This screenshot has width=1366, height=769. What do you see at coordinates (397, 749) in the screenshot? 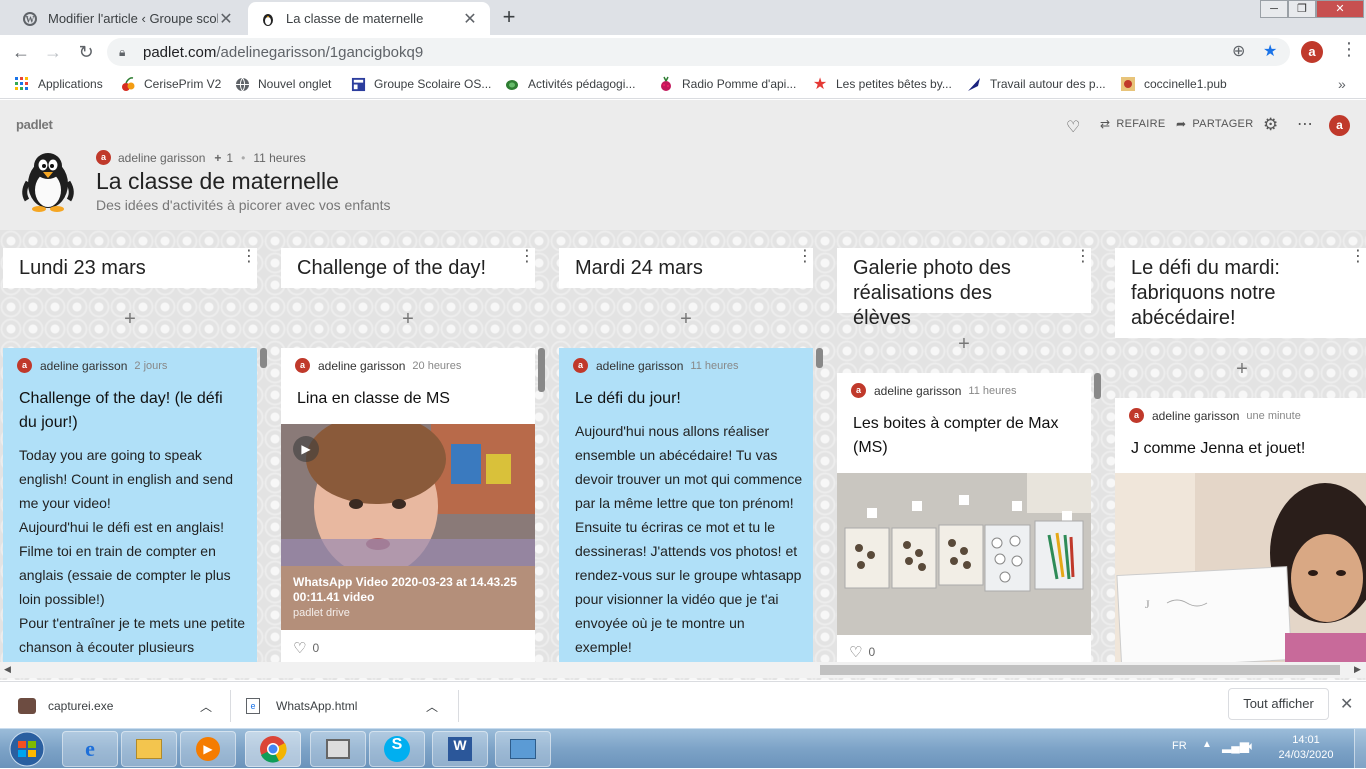
I see `taskbar-skype-icon: S` at bounding box center [397, 749].